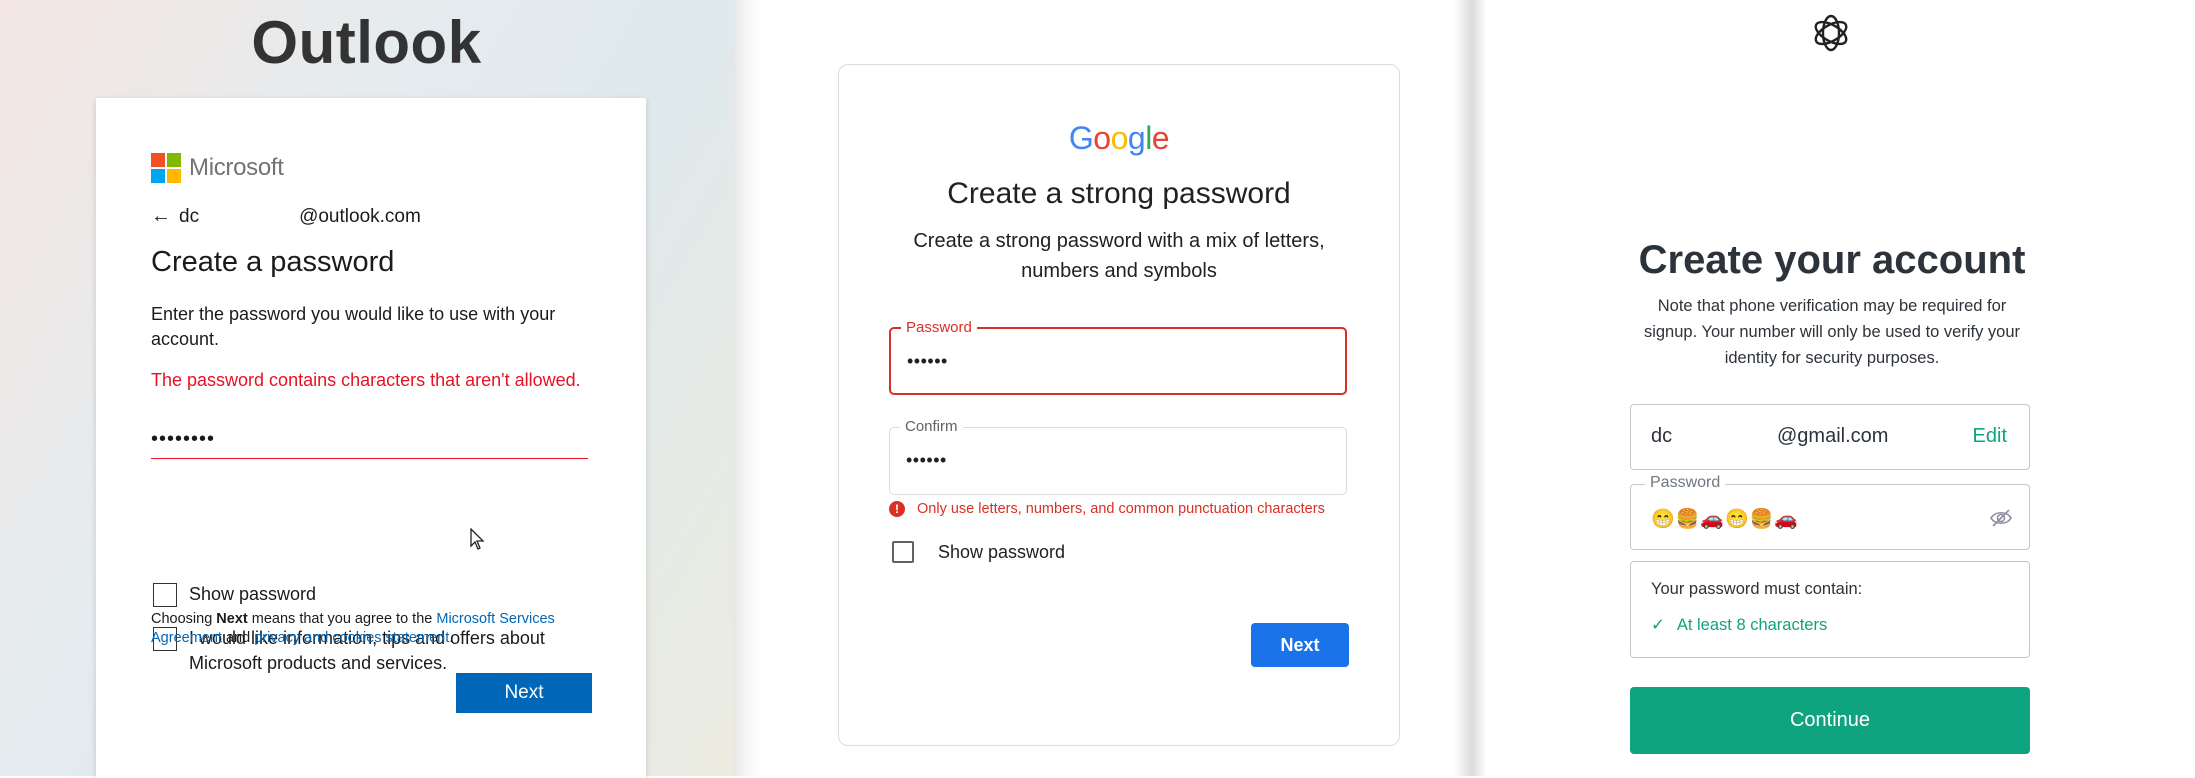 The height and width of the screenshot is (778, 2195). What do you see at coordinates (366, 42) in the screenshot?
I see `panel-title: Outlook` at bounding box center [366, 42].